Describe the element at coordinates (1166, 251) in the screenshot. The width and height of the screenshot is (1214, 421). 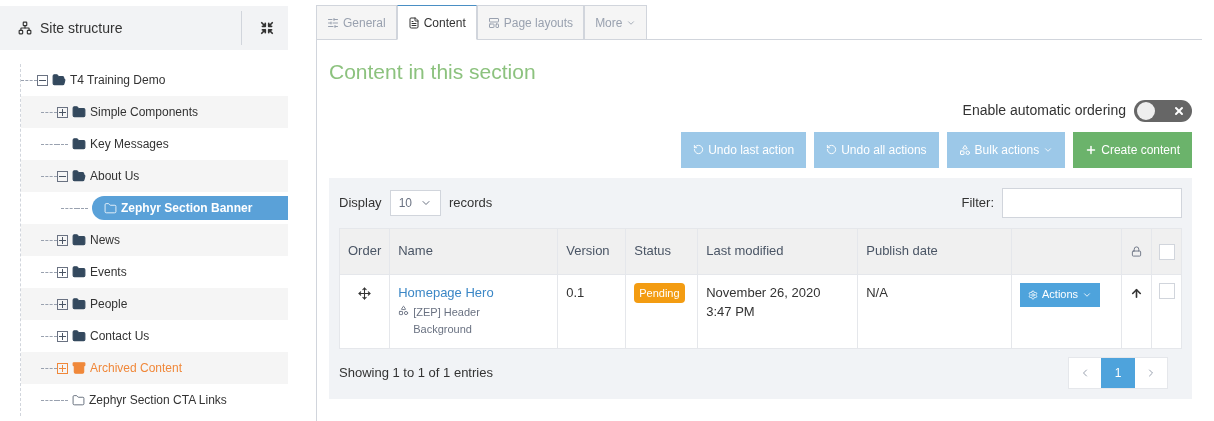
I see `select-all-checkbox` at that location.